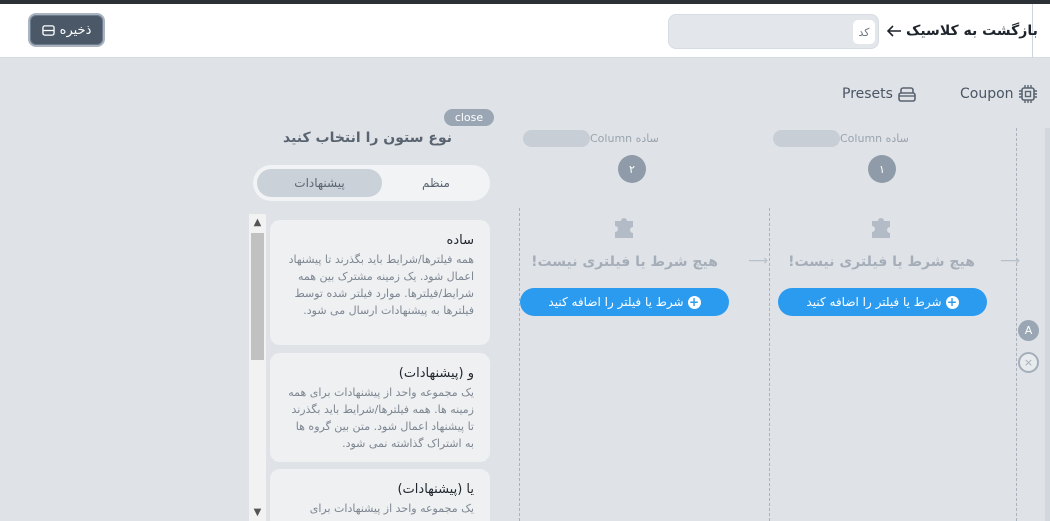  What do you see at coordinates (460, 240) in the screenshot?
I see `card-title: ساده` at bounding box center [460, 240].